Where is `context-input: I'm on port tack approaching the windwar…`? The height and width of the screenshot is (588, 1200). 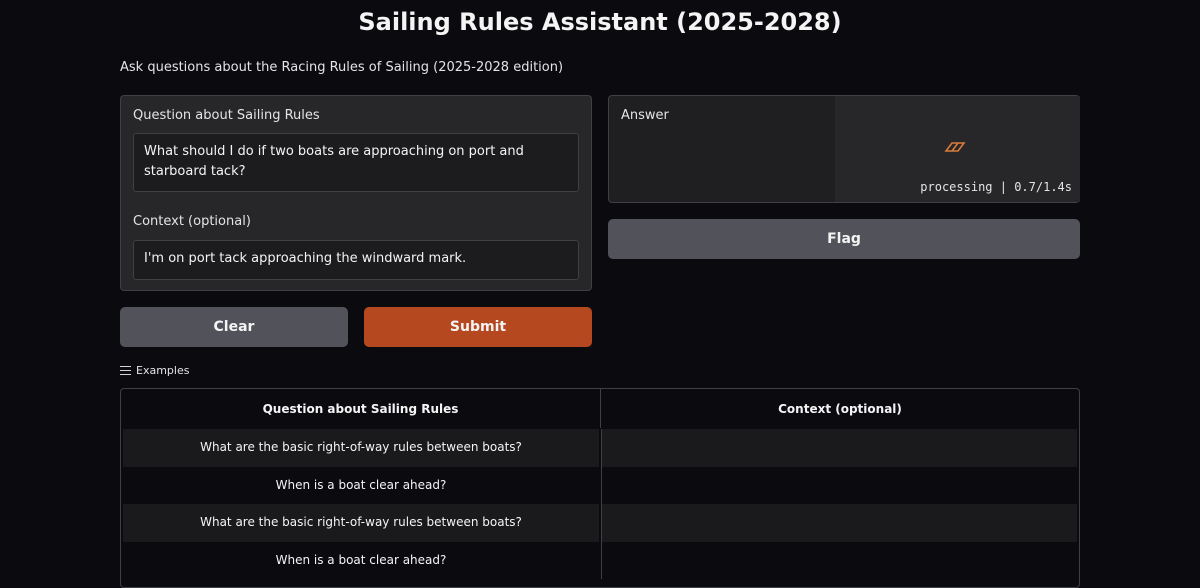
context-input: I'm on port tack approaching the windwar… is located at coordinates (356, 260).